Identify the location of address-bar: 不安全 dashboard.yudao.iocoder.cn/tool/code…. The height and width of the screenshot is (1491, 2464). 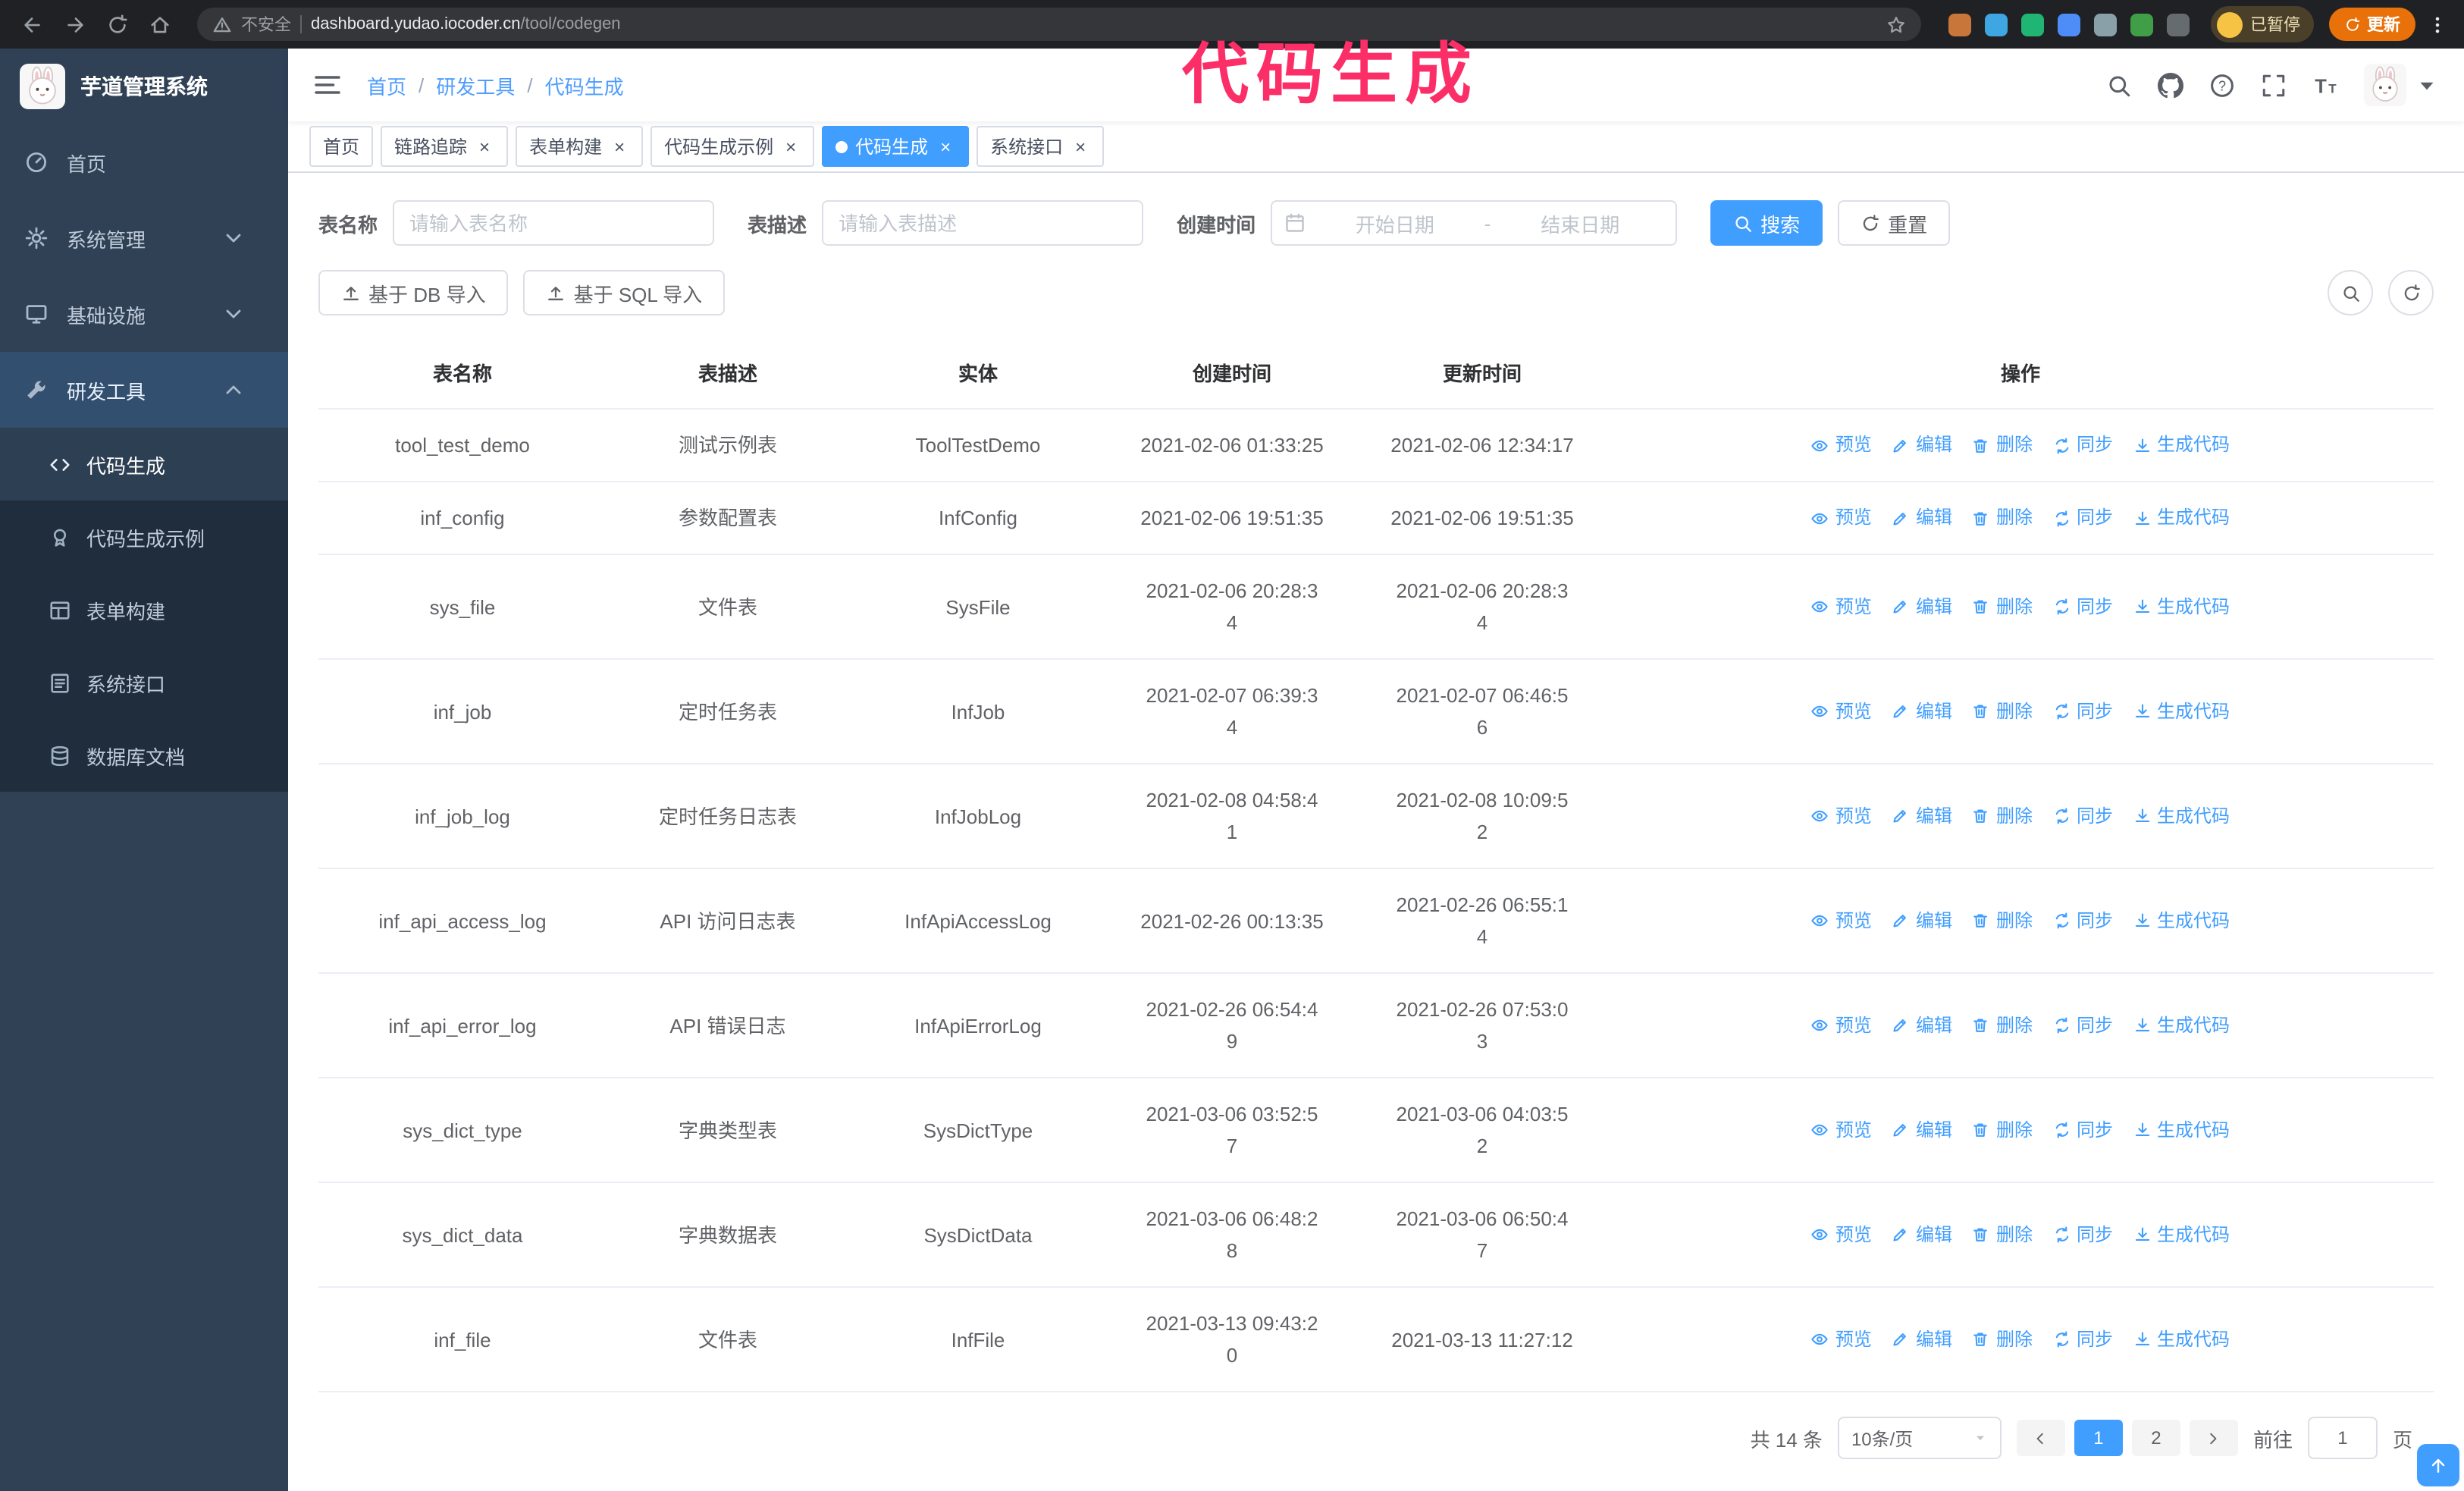
(1059, 24).